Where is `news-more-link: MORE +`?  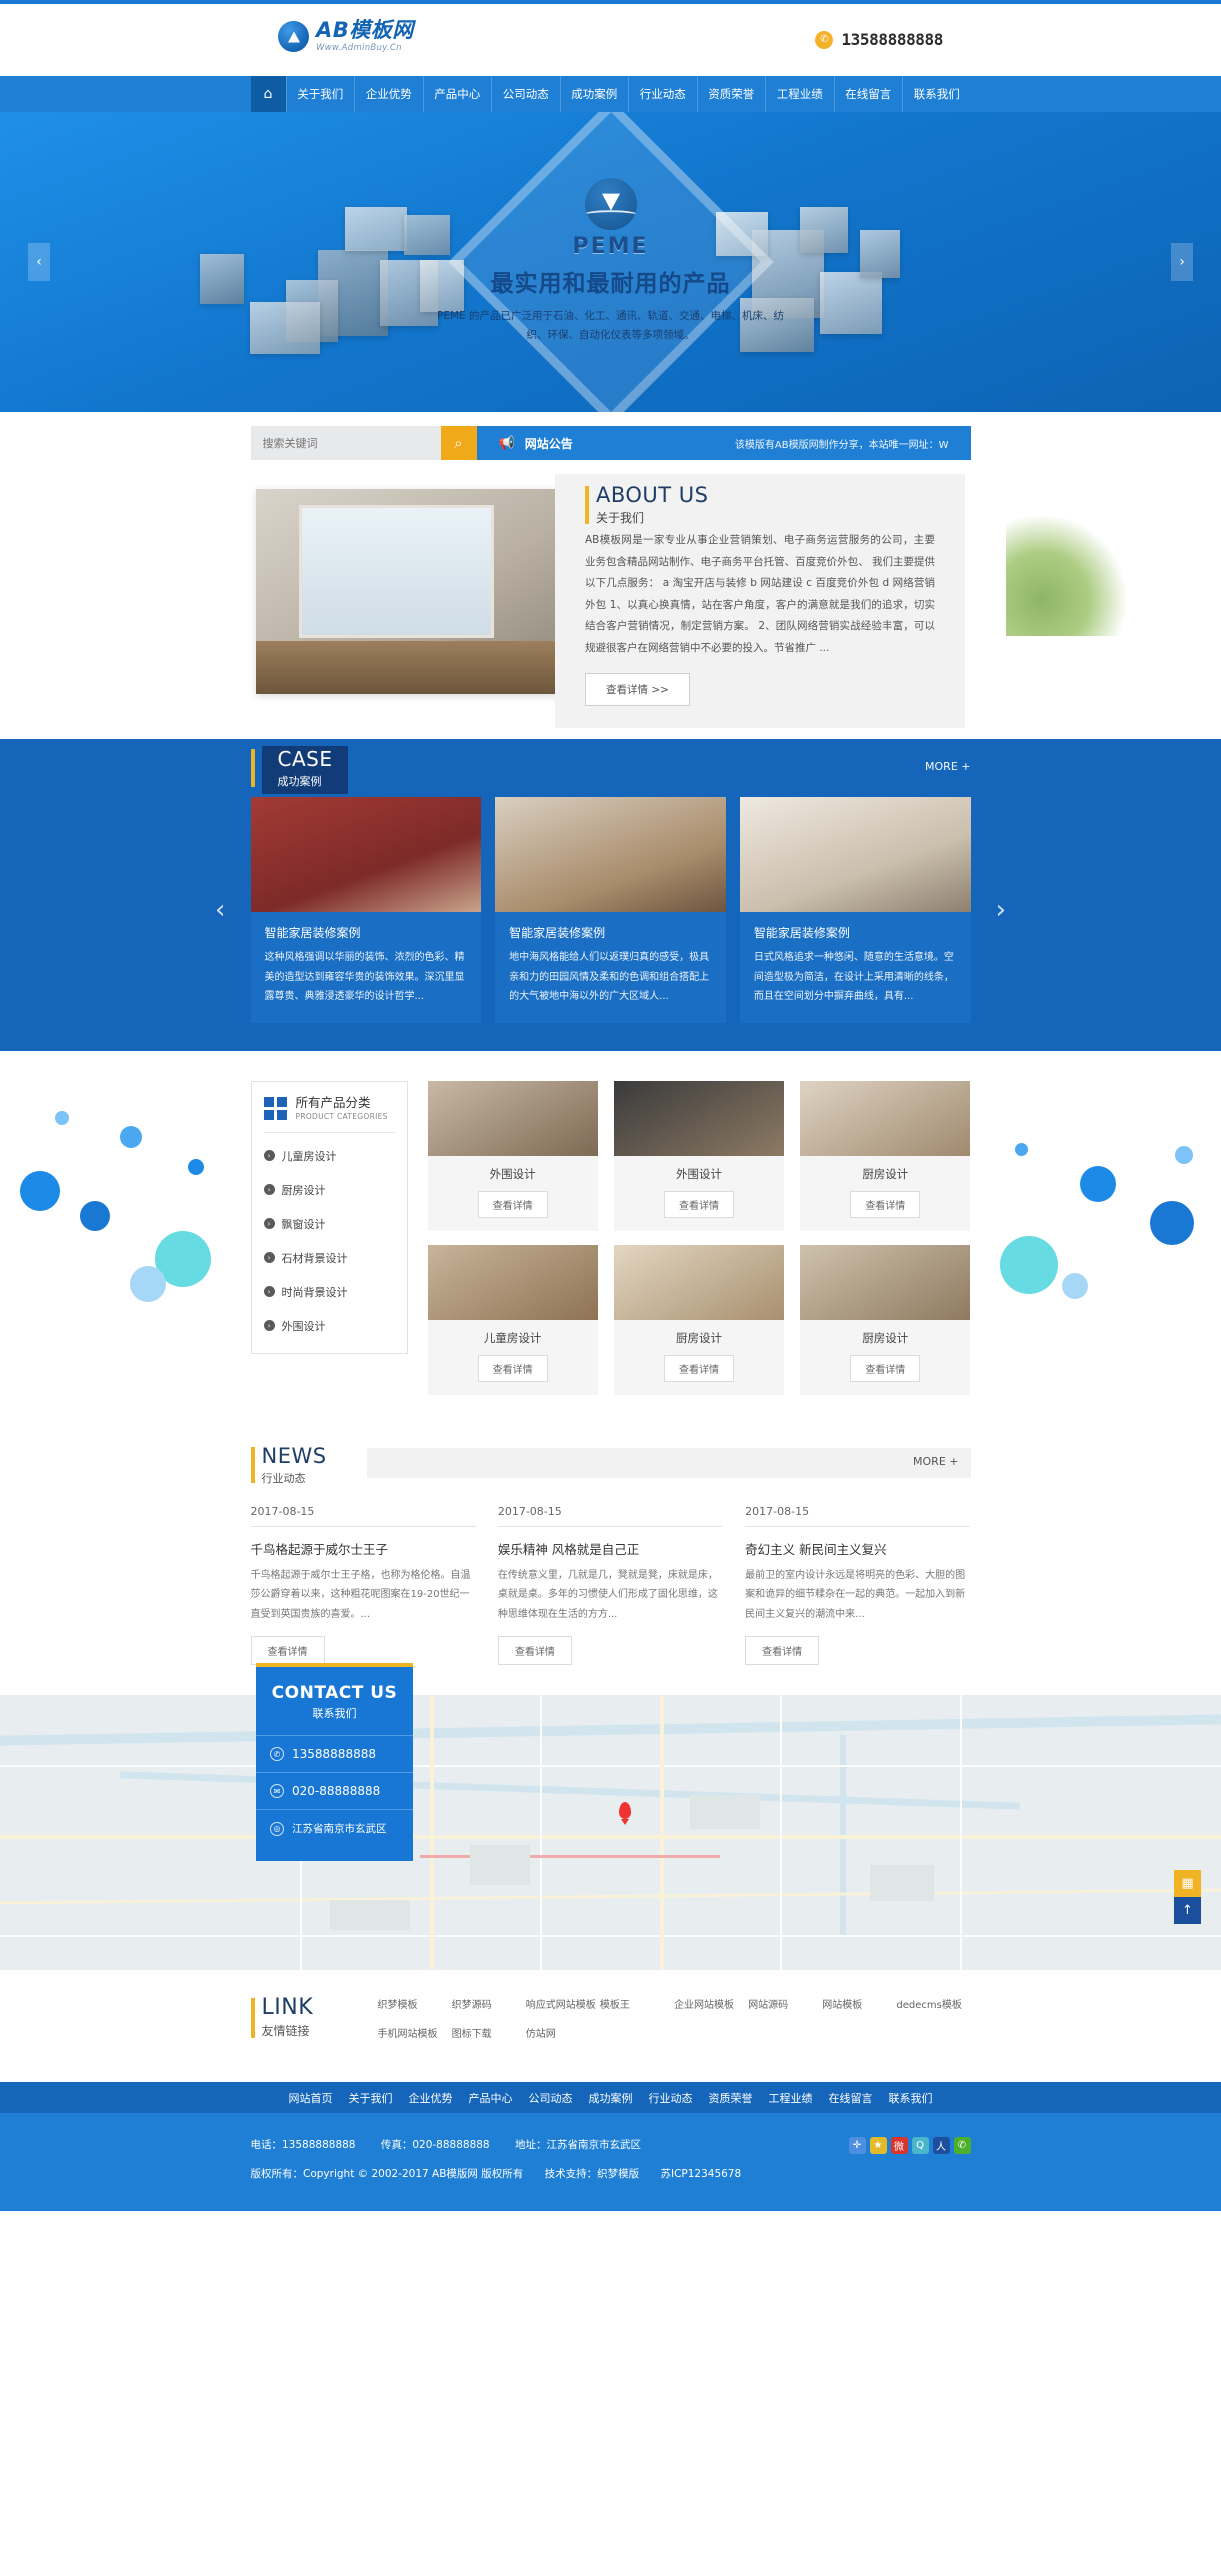 news-more-link: MORE + is located at coordinates (935, 1461).